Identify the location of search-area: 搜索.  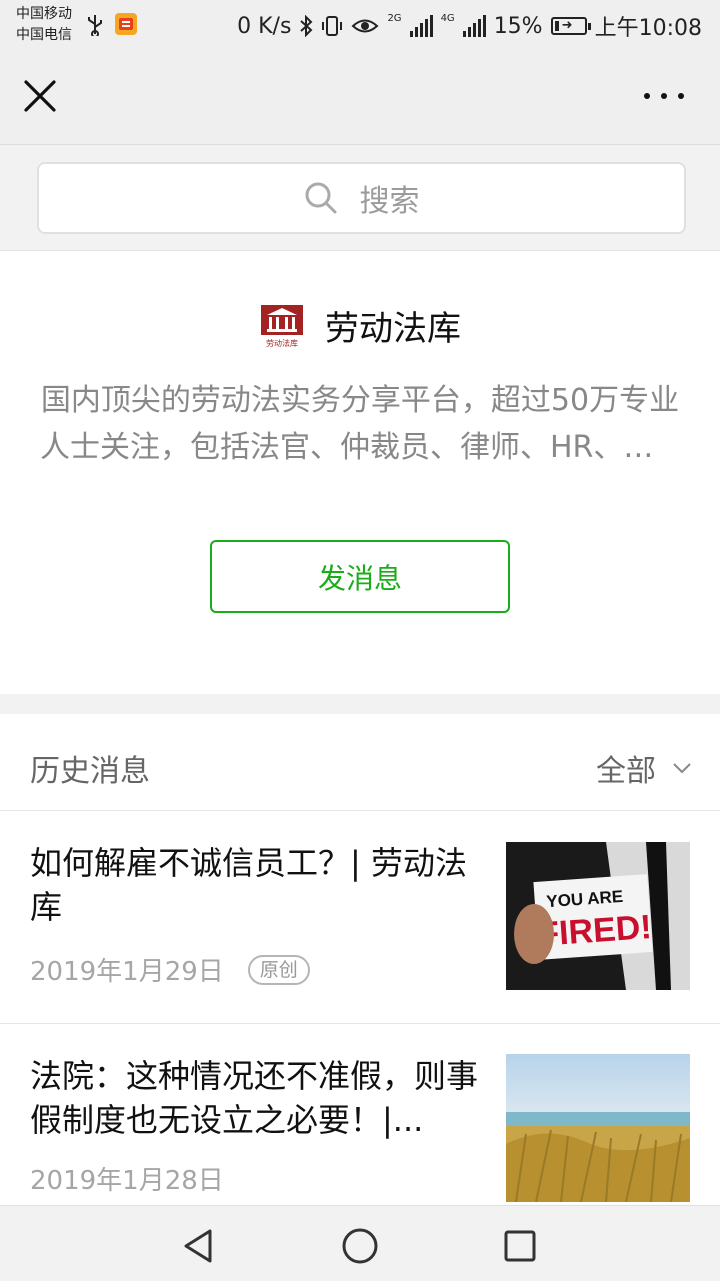
(360, 198).